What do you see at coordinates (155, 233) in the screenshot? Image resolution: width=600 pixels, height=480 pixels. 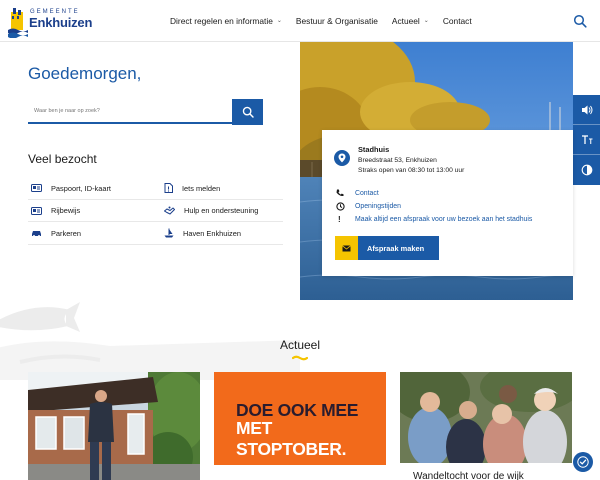 I see `popular-row: Parkeren Haven Enkhuizen` at bounding box center [155, 233].